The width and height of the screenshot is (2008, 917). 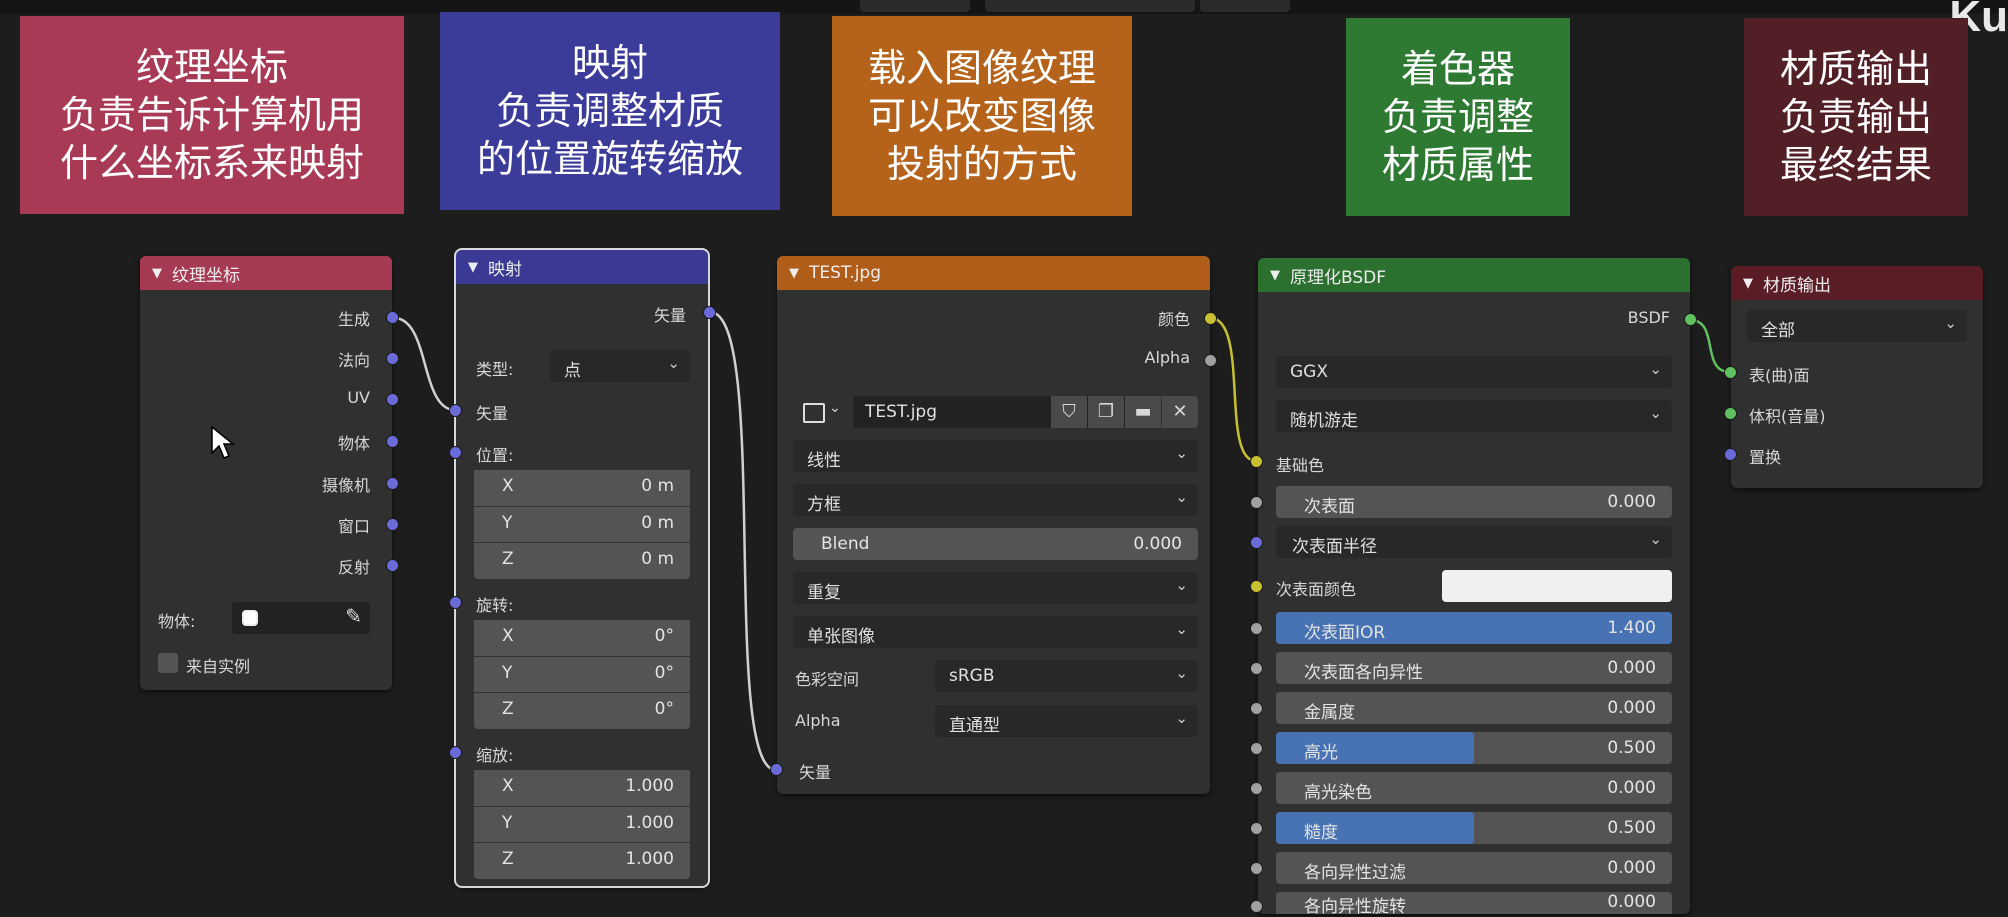 What do you see at coordinates (582, 561) in the screenshot?
I see `location-z: Z0 m` at bounding box center [582, 561].